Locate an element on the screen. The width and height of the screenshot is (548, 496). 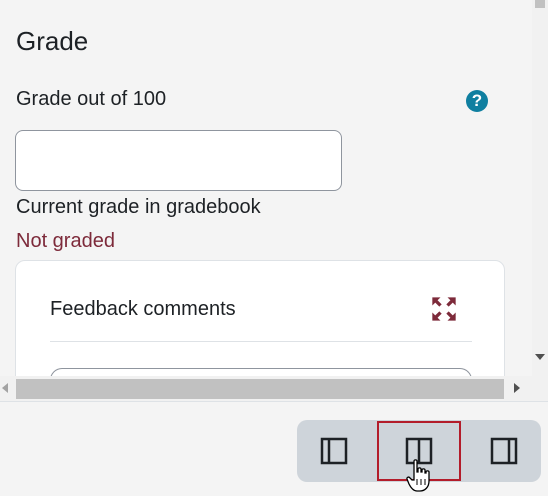
grade-input is located at coordinates (178, 160).